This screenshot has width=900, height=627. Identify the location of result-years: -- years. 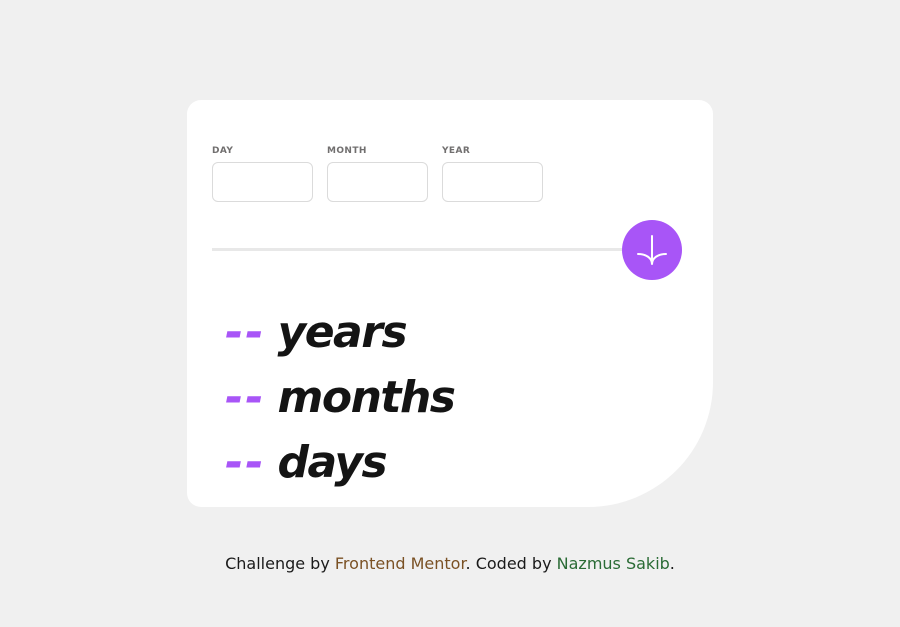
(339, 332).